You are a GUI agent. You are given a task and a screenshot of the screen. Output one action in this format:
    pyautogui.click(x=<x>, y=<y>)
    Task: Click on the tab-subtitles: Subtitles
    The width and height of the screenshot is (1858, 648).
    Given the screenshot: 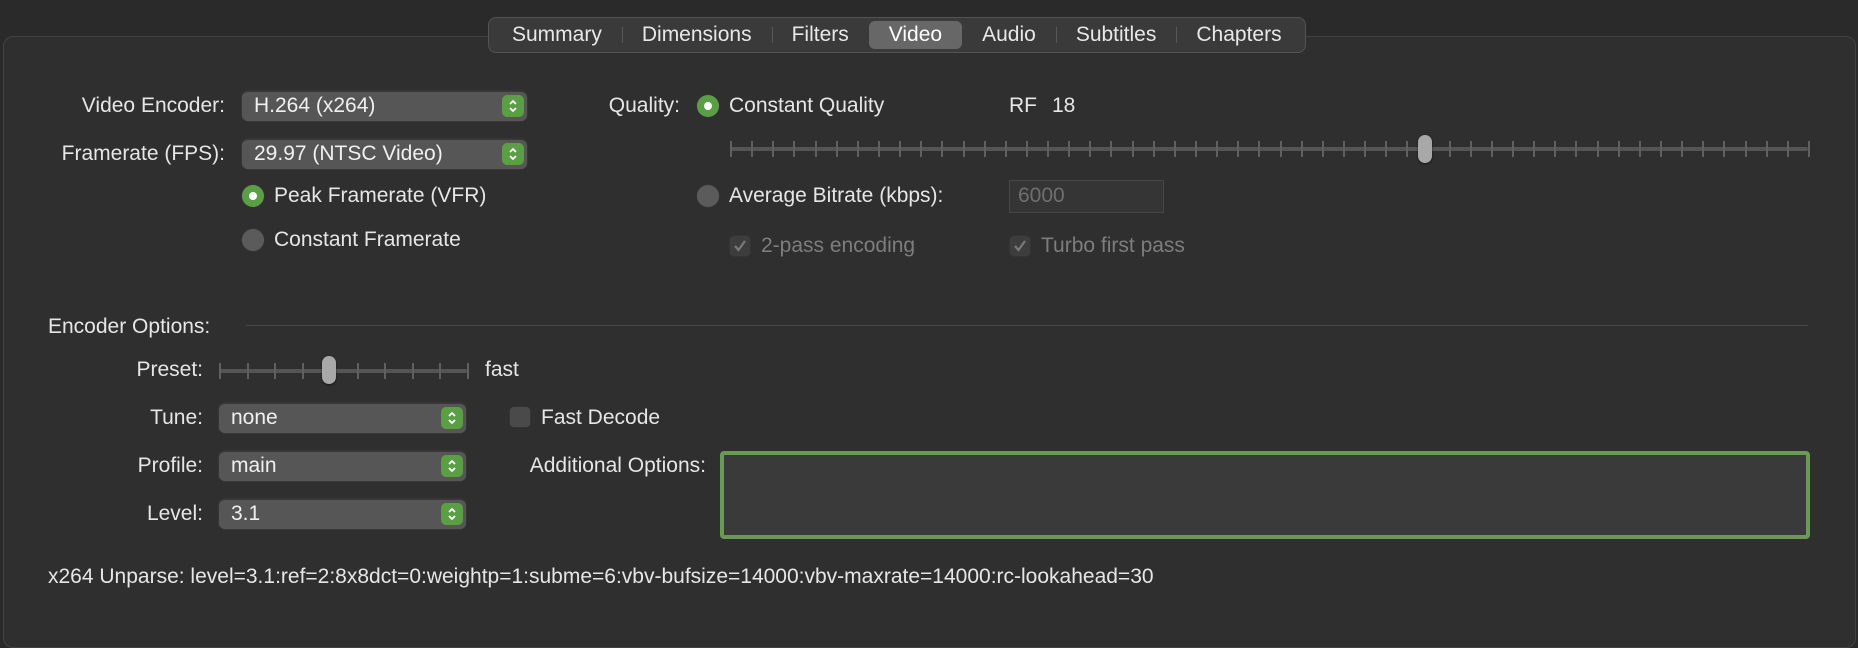 What is the action you would take?
    pyautogui.click(x=1116, y=35)
    